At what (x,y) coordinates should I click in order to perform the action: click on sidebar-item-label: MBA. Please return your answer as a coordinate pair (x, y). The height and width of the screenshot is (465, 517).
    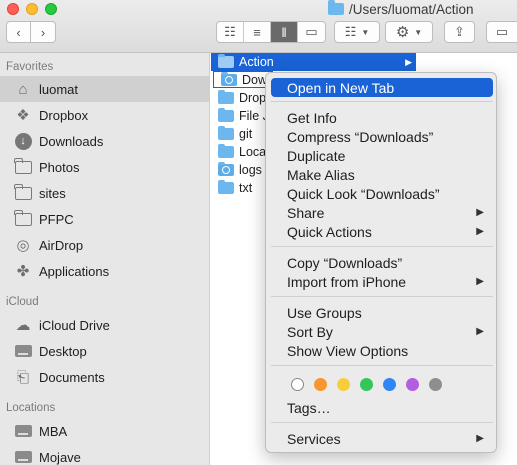
    Looking at the image, I should click on (53, 431).